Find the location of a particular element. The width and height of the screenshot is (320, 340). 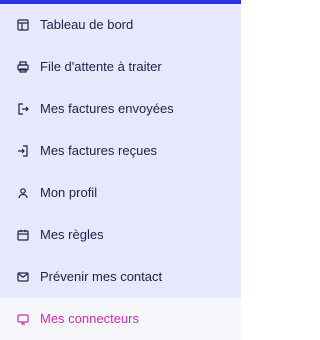

user-icon is located at coordinates (23, 193).